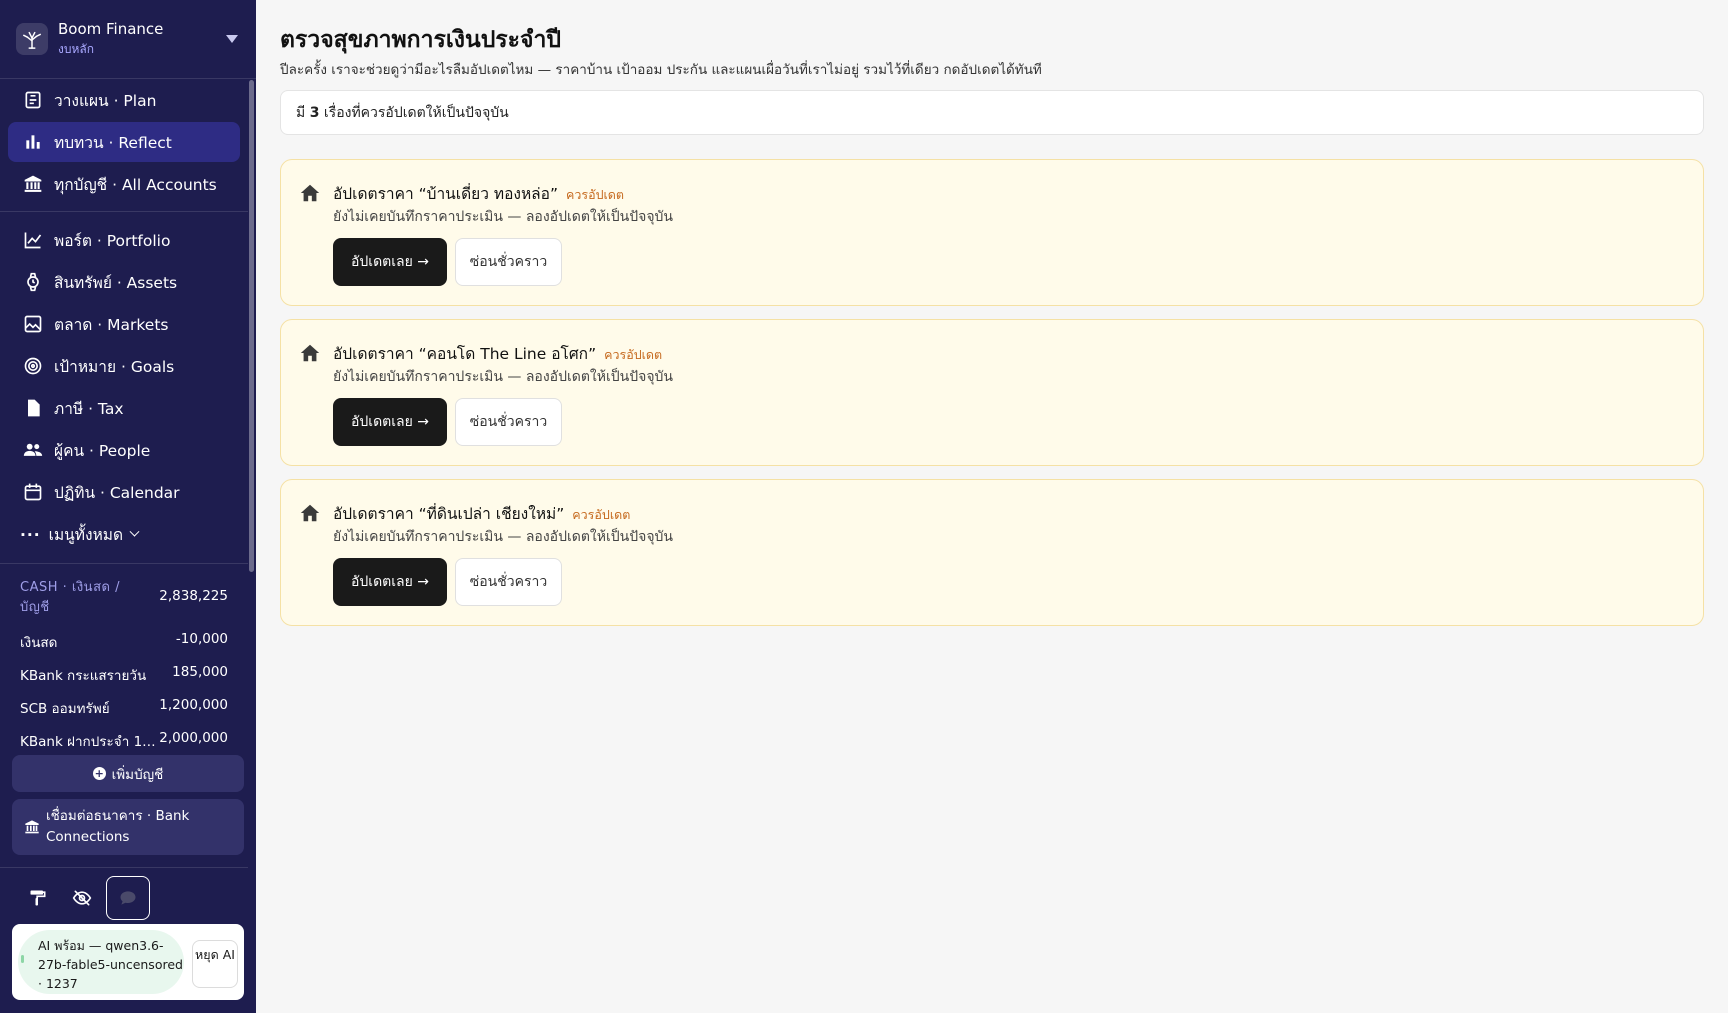 This screenshot has height=1013, width=1728. What do you see at coordinates (992, 112) in the screenshot?
I see `summary-box: มี 3 เรื่องที่ควรอัปเดตให้เป็นปัจจุบัน` at bounding box center [992, 112].